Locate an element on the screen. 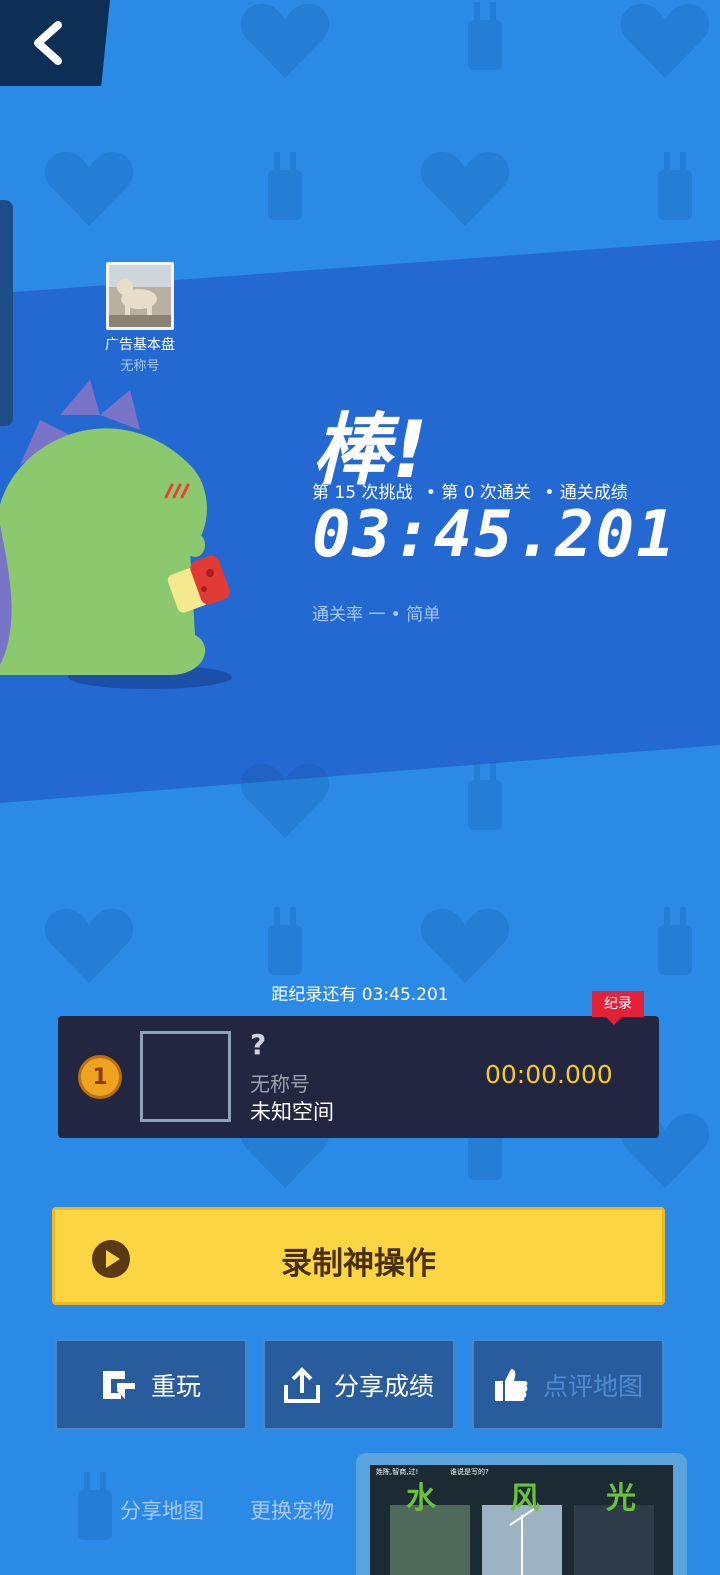 This screenshot has height=1575, width=720. change-pet-link: 更换宠物 is located at coordinates (292, 1510).